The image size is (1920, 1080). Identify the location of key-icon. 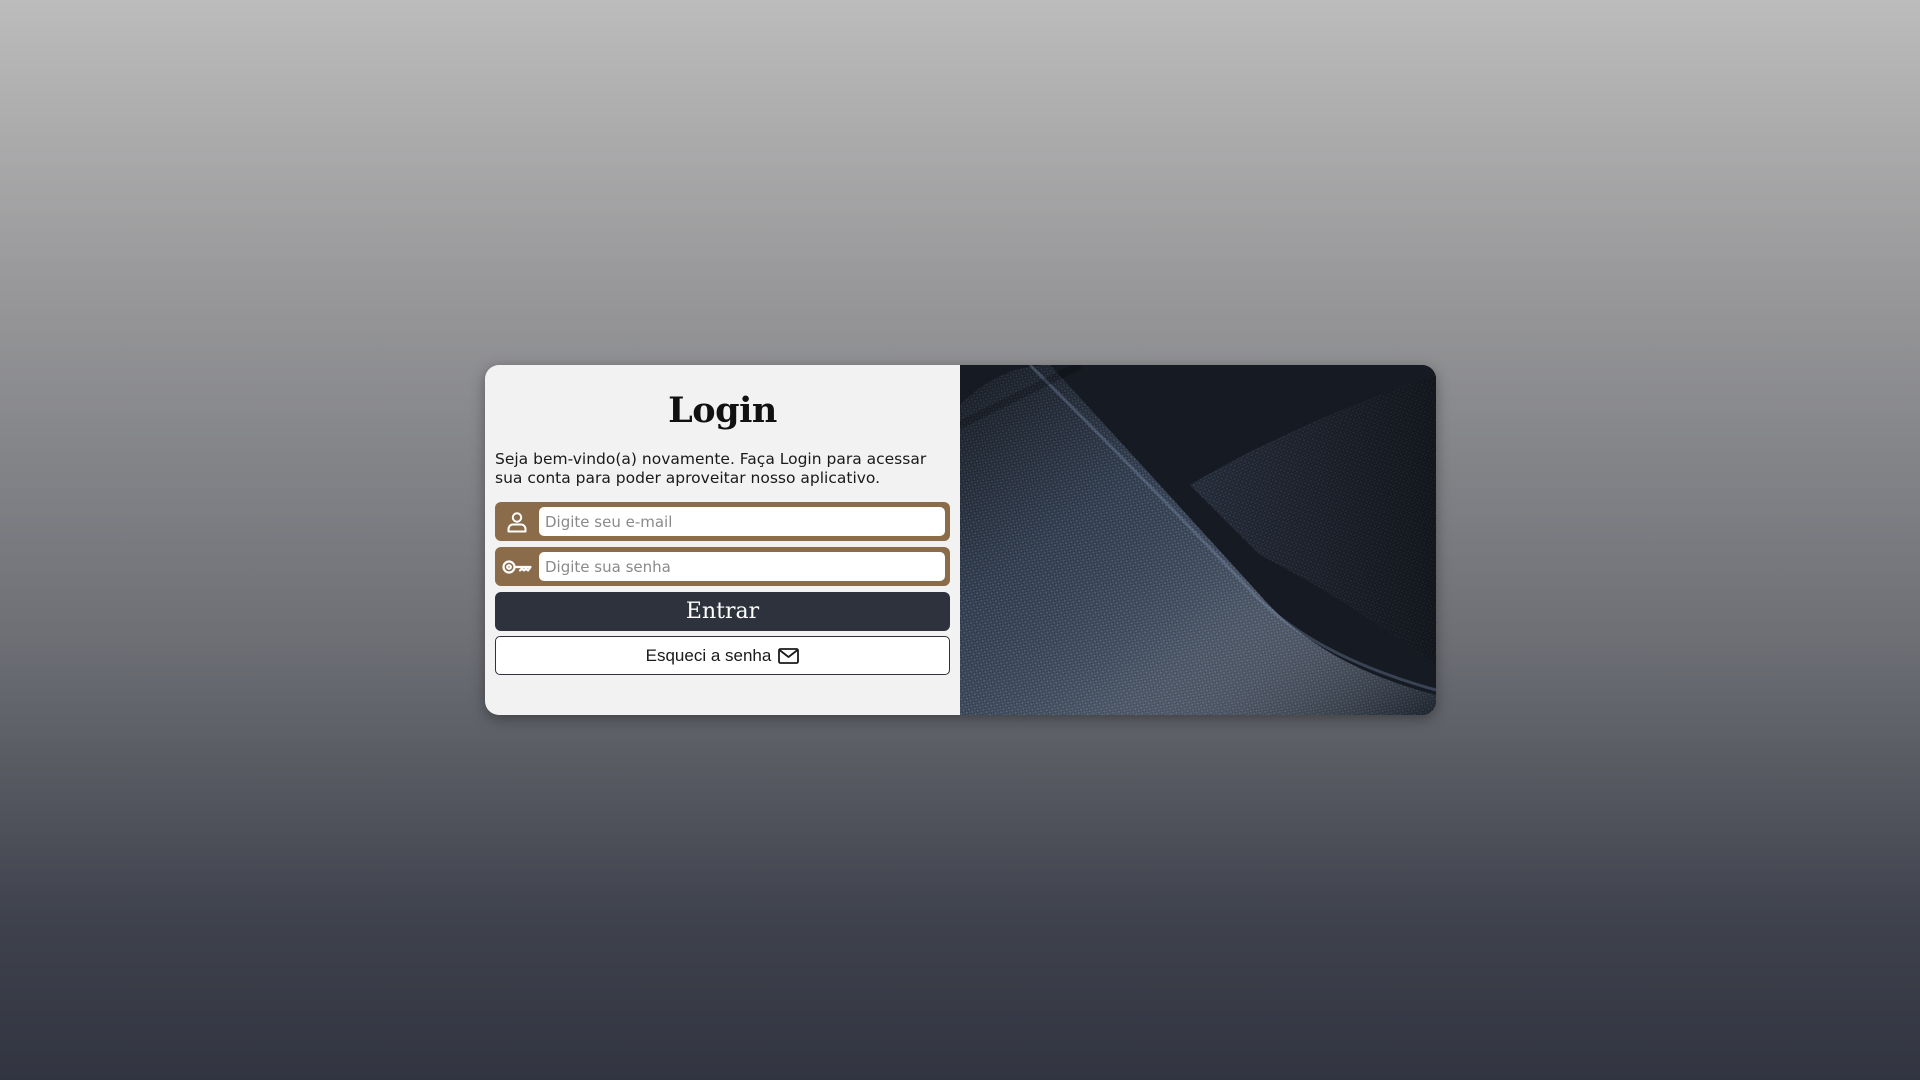
(517, 567).